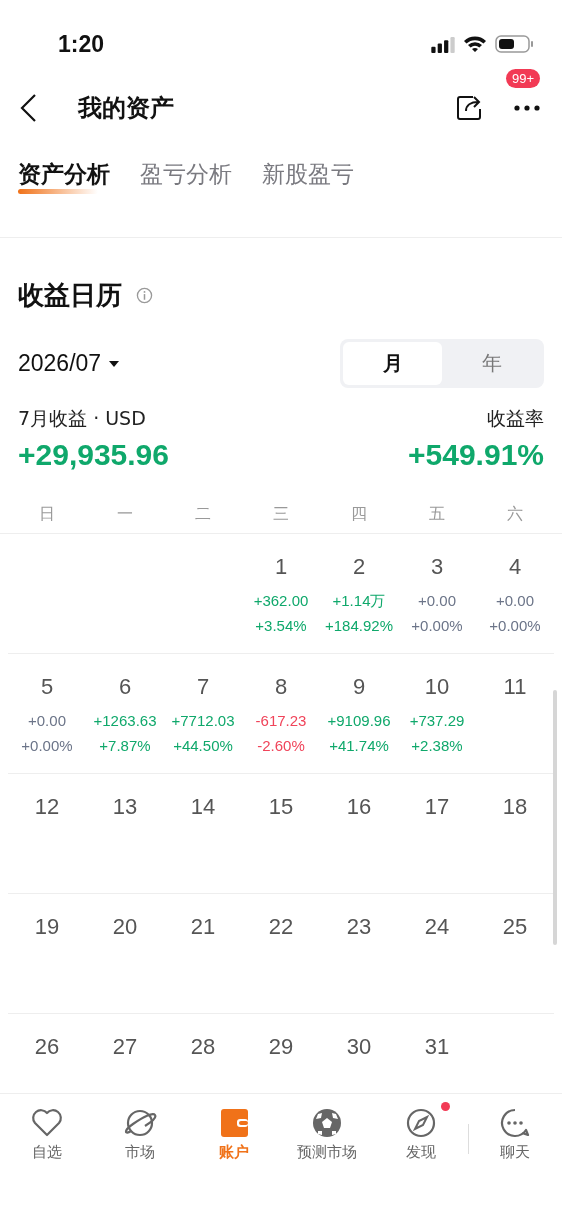 The height and width of the screenshot is (1218, 562). I want to click on section-title: 收益日历, so click(70, 295).